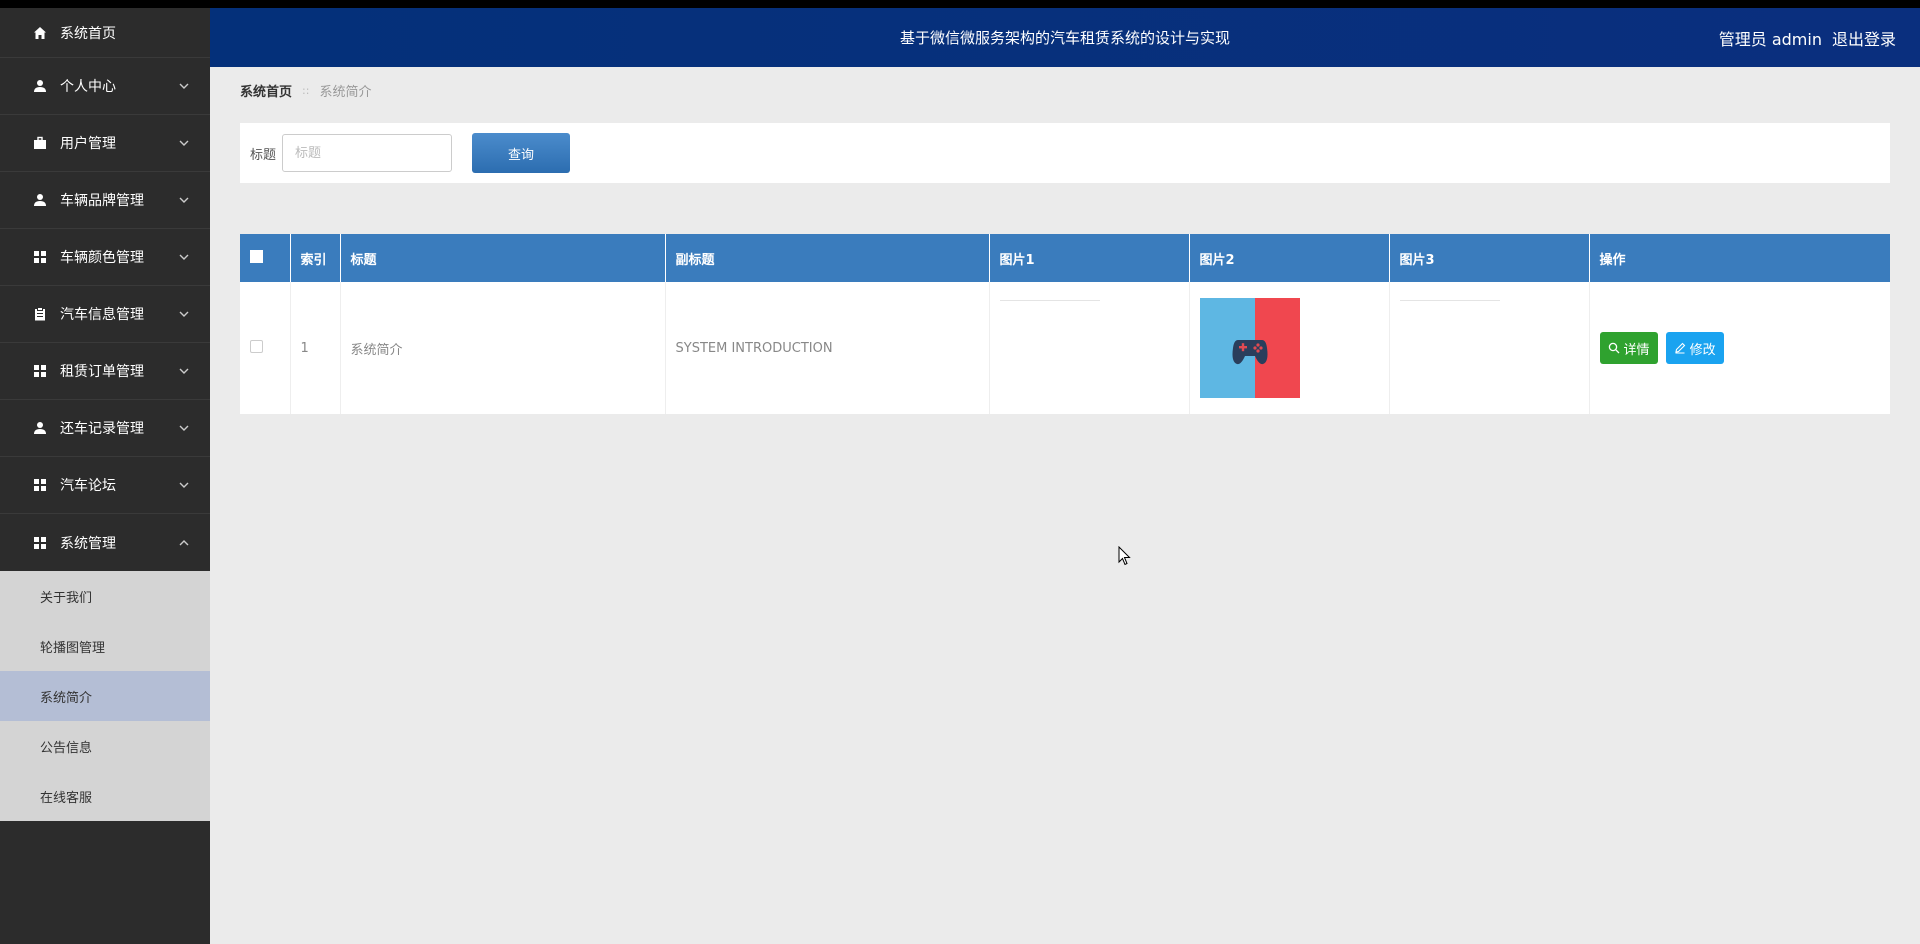  Describe the element at coordinates (1065, 153) in the screenshot. I see `search-bar: 标题 查询` at that location.